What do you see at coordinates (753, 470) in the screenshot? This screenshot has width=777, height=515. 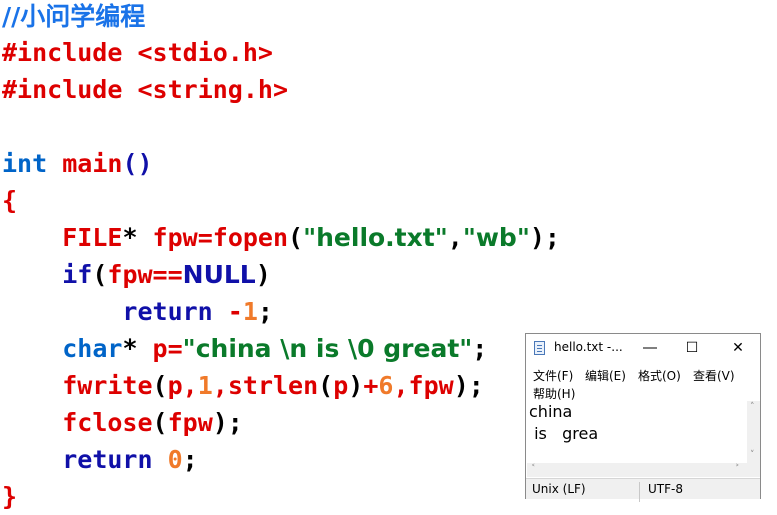 I see `scrollbar-corner` at bounding box center [753, 470].